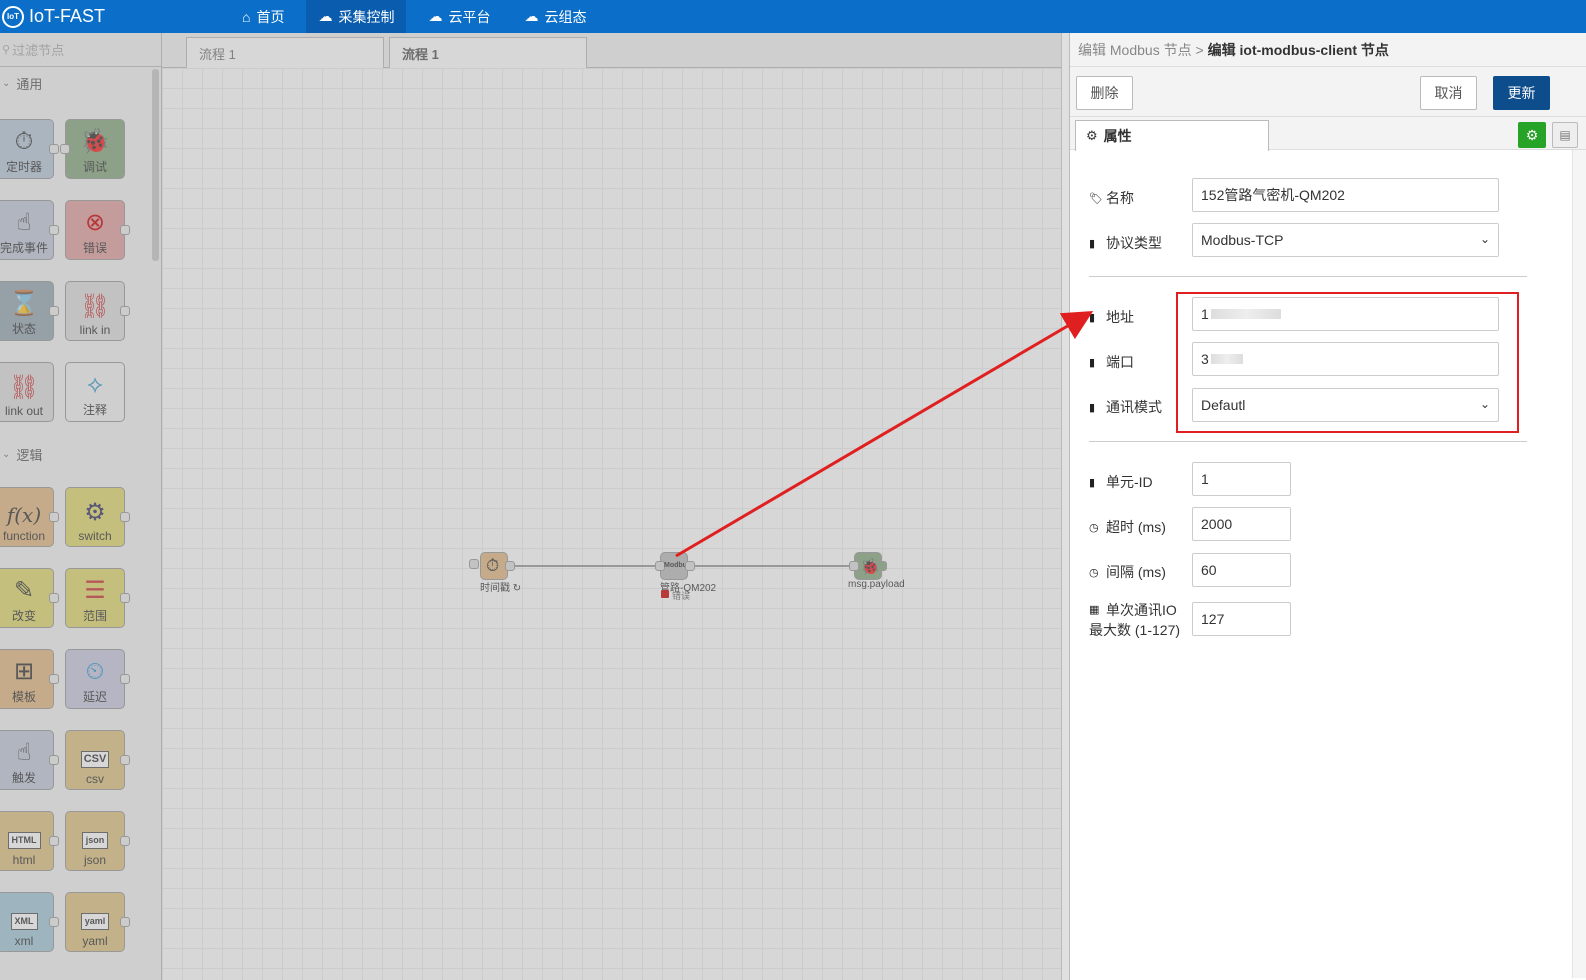 The width and height of the screenshot is (1586, 980). What do you see at coordinates (675, 566) in the screenshot?
I see `flow-node-modbus-client: Modbus` at bounding box center [675, 566].